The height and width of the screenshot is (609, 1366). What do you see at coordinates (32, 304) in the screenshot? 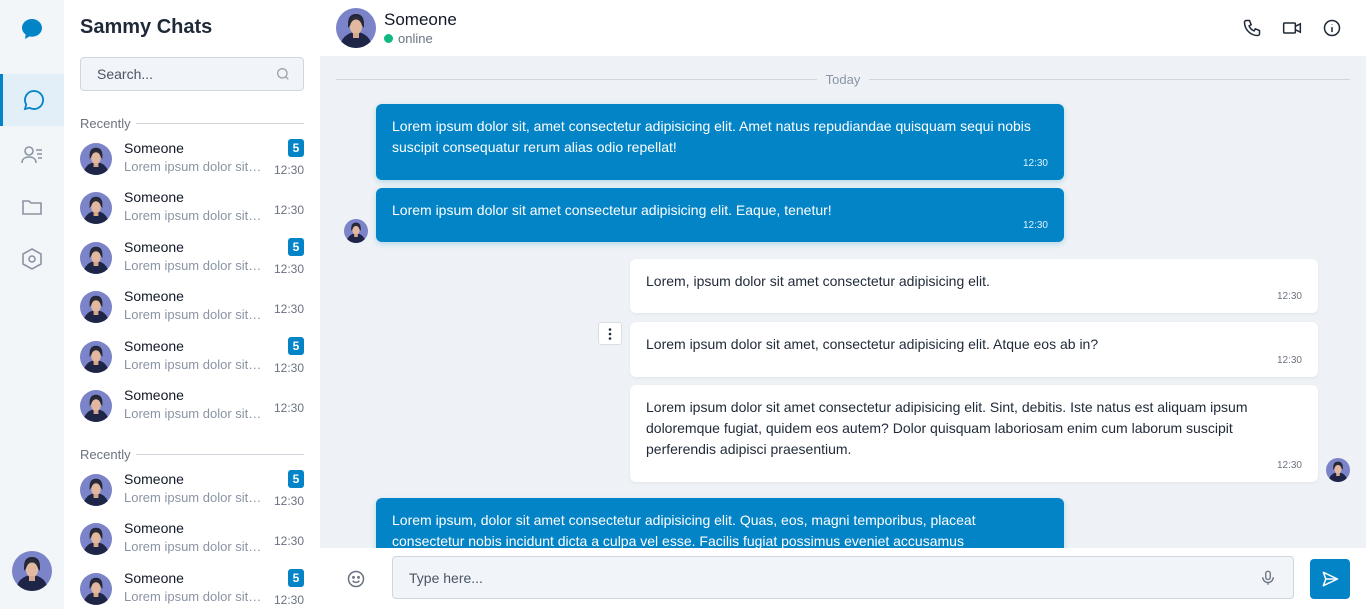
I see `nav-rail` at bounding box center [32, 304].